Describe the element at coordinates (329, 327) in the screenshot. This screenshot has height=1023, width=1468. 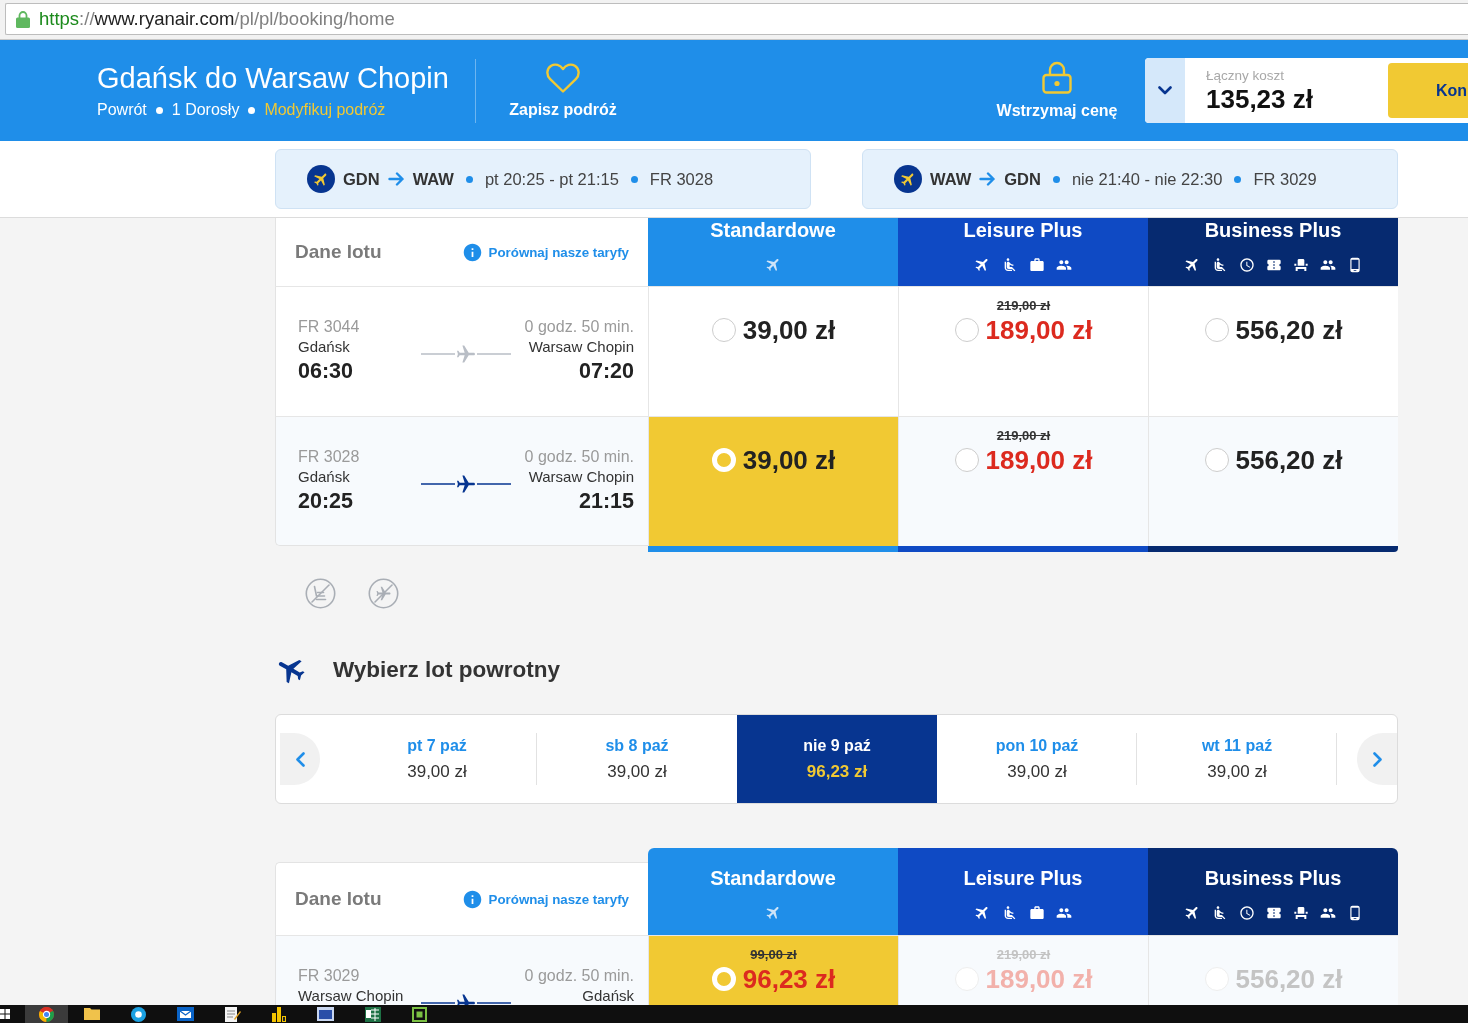
I see `flight-number: FR 3044` at that location.